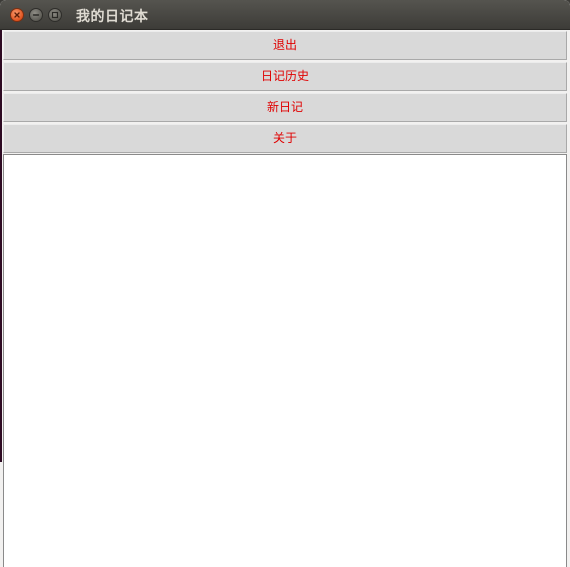 This screenshot has height=567, width=570. Describe the element at coordinates (285, 45) in the screenshot. I see `exit-button: 退出` at that location.